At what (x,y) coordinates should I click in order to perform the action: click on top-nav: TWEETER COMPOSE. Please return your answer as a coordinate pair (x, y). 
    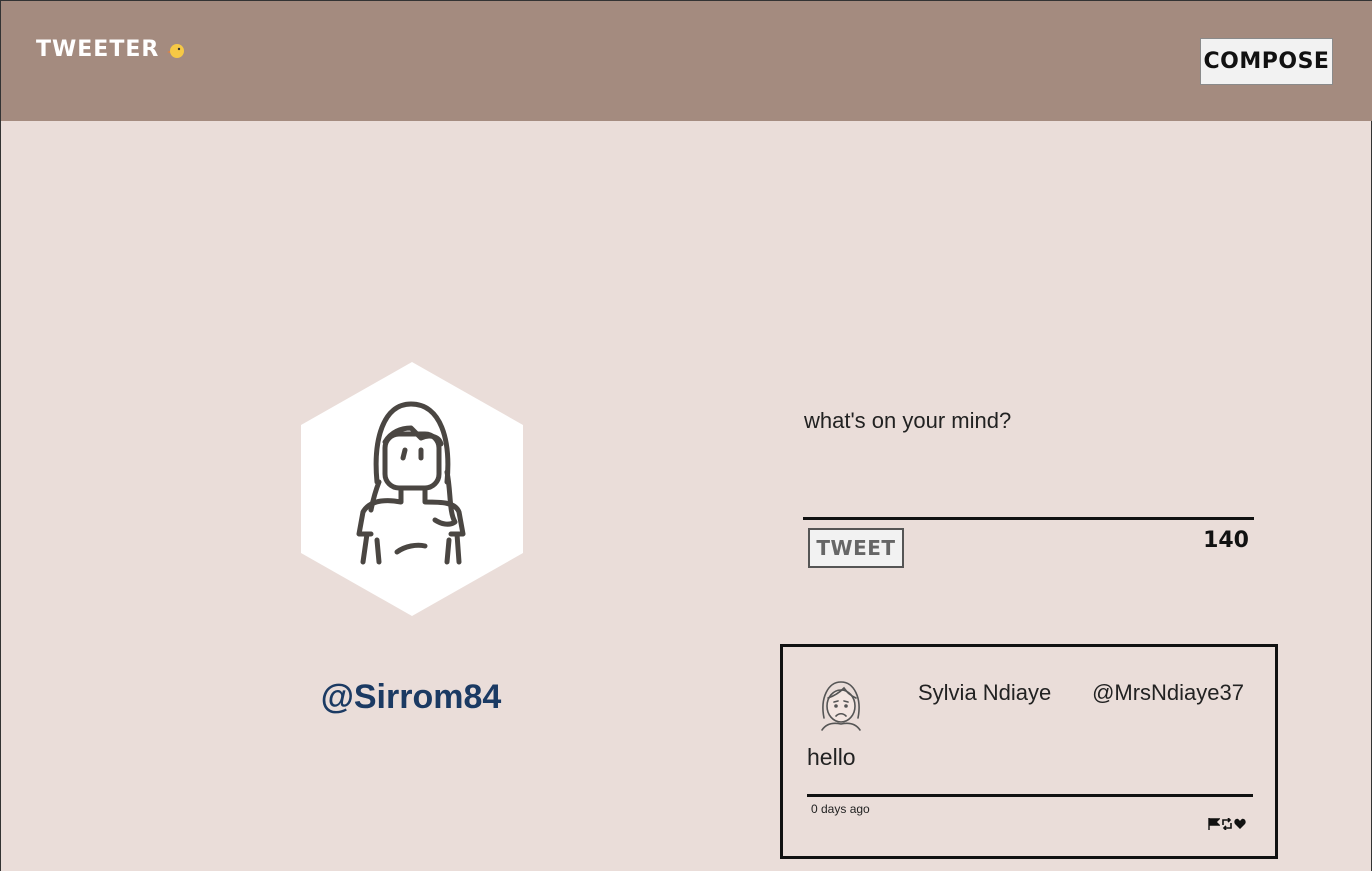
    Looking at the image, I should click on (686, 60).